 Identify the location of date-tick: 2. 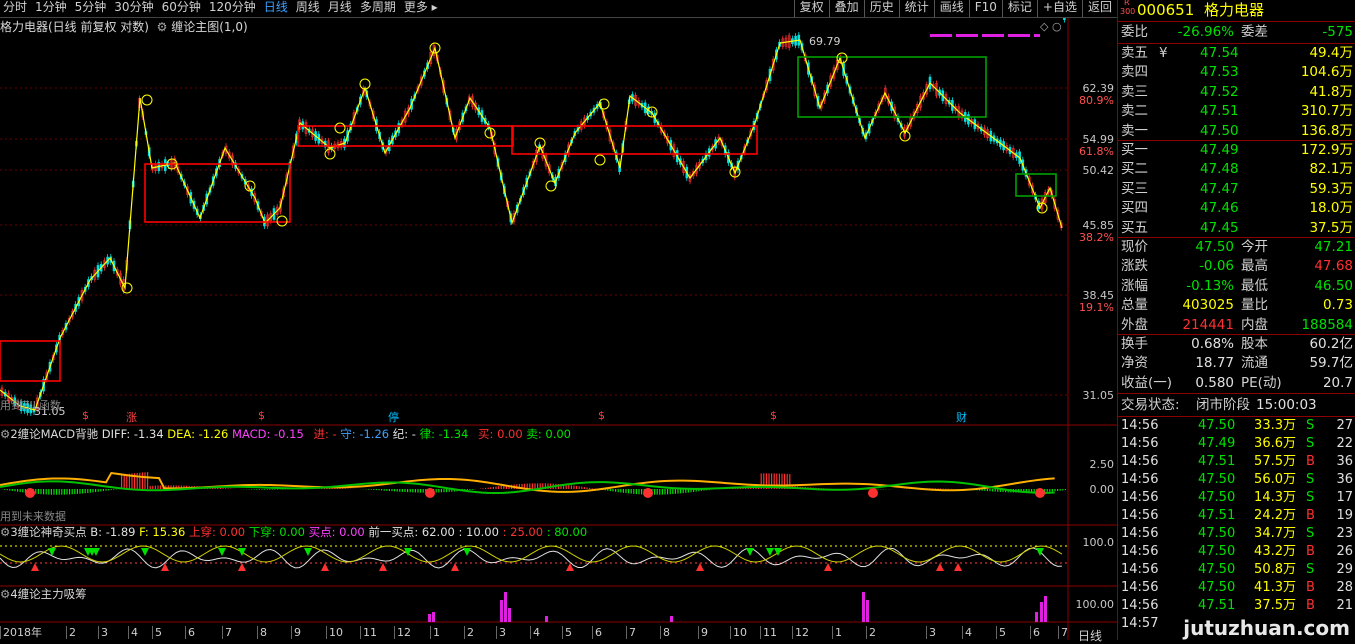
(469, 632).